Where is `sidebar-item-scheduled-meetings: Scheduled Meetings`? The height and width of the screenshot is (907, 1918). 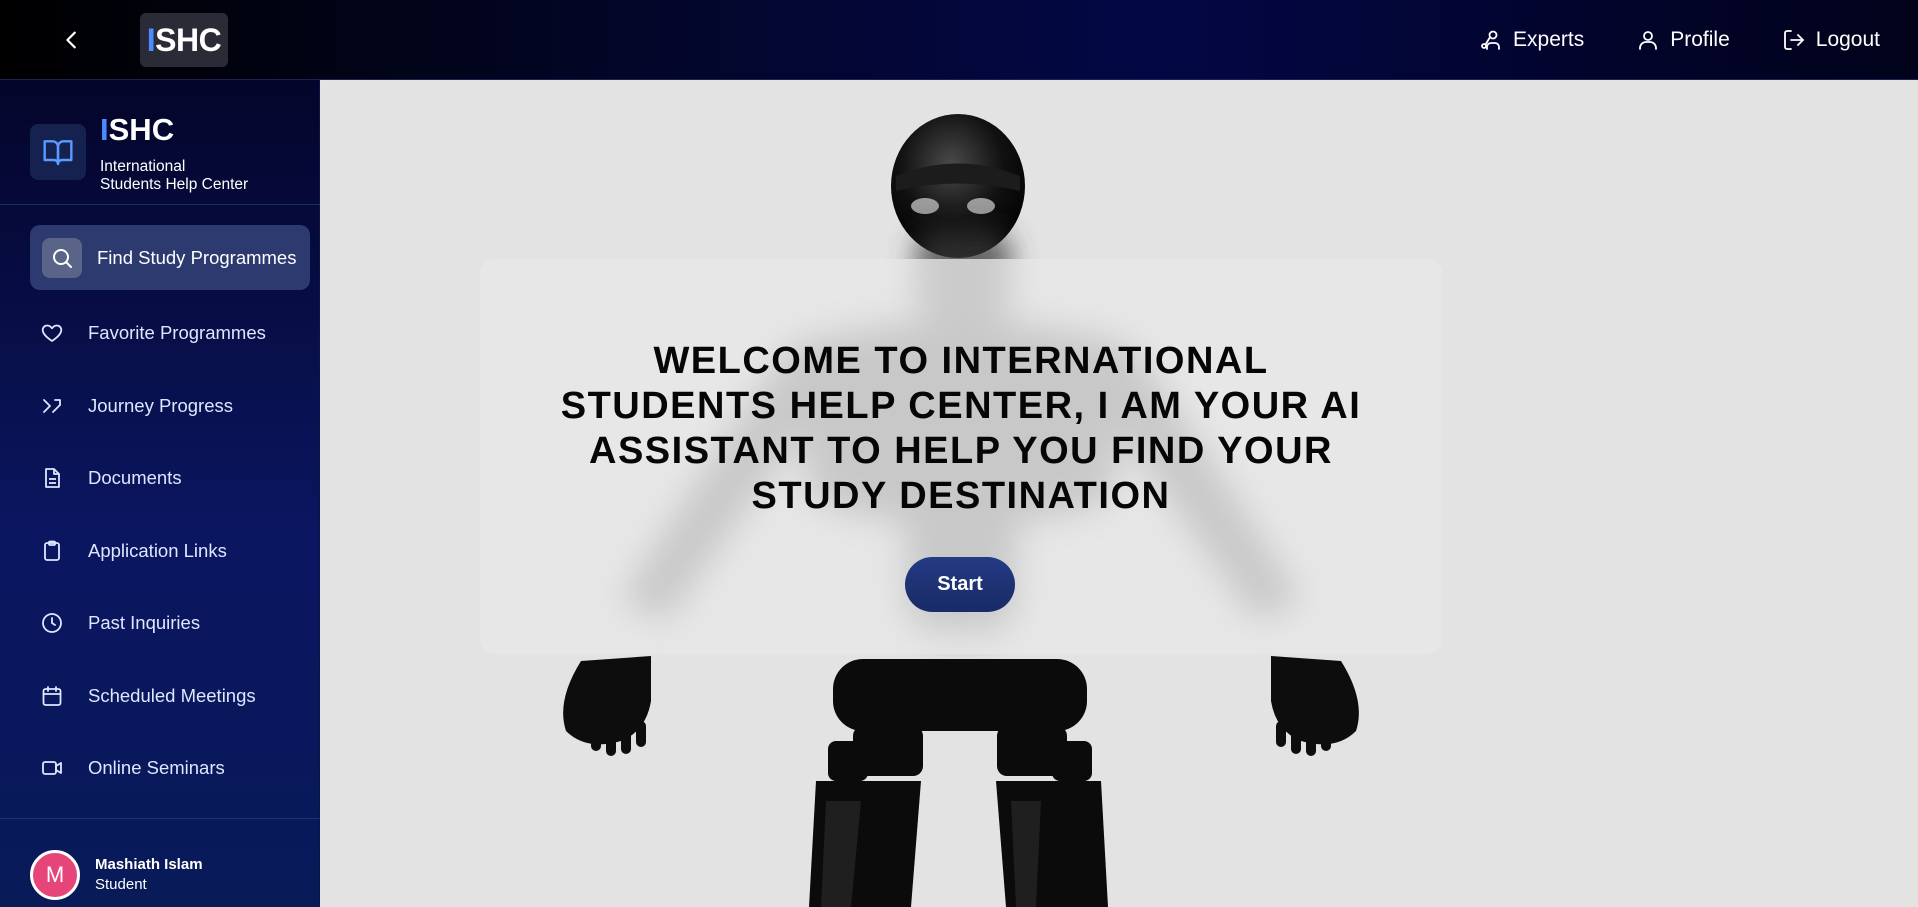 sidebar-item-scheduled-meetings: Scheduled Meetings is located at coordinates (160, 696).